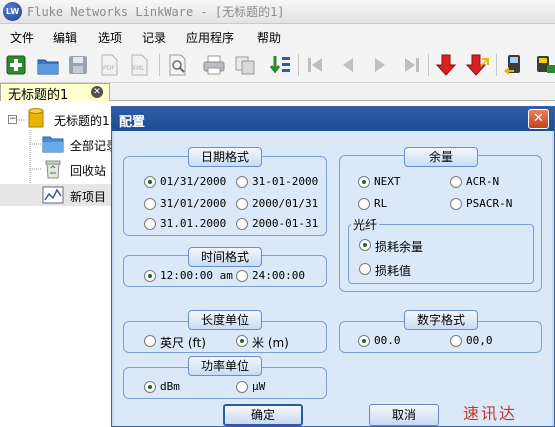 Image resolution: width=555 pixels, height=427 pixels. Describe the element at coordinates (22, 37) in the screenshot. I see `menu-file: 文件` at that location.